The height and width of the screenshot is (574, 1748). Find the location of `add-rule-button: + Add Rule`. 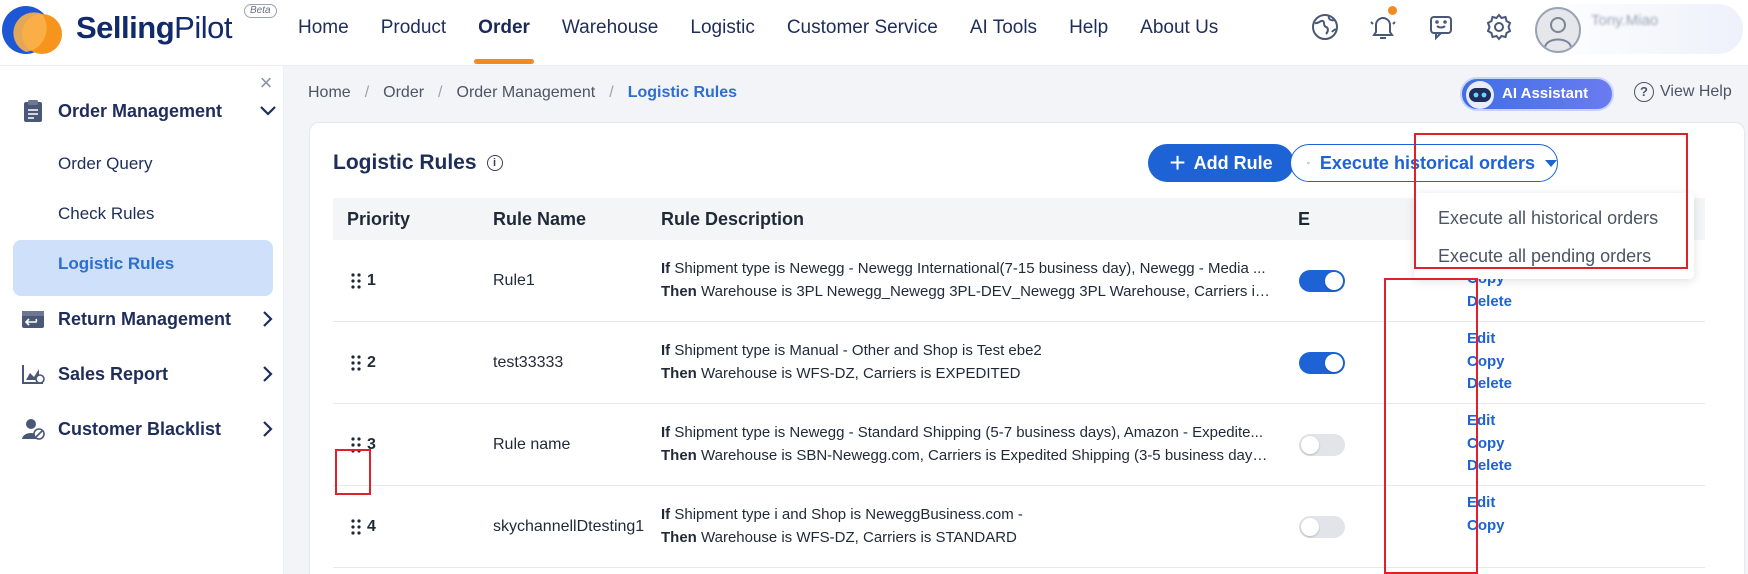

add-rule-button: + Add Rule is located at coordinates (1221, 163).